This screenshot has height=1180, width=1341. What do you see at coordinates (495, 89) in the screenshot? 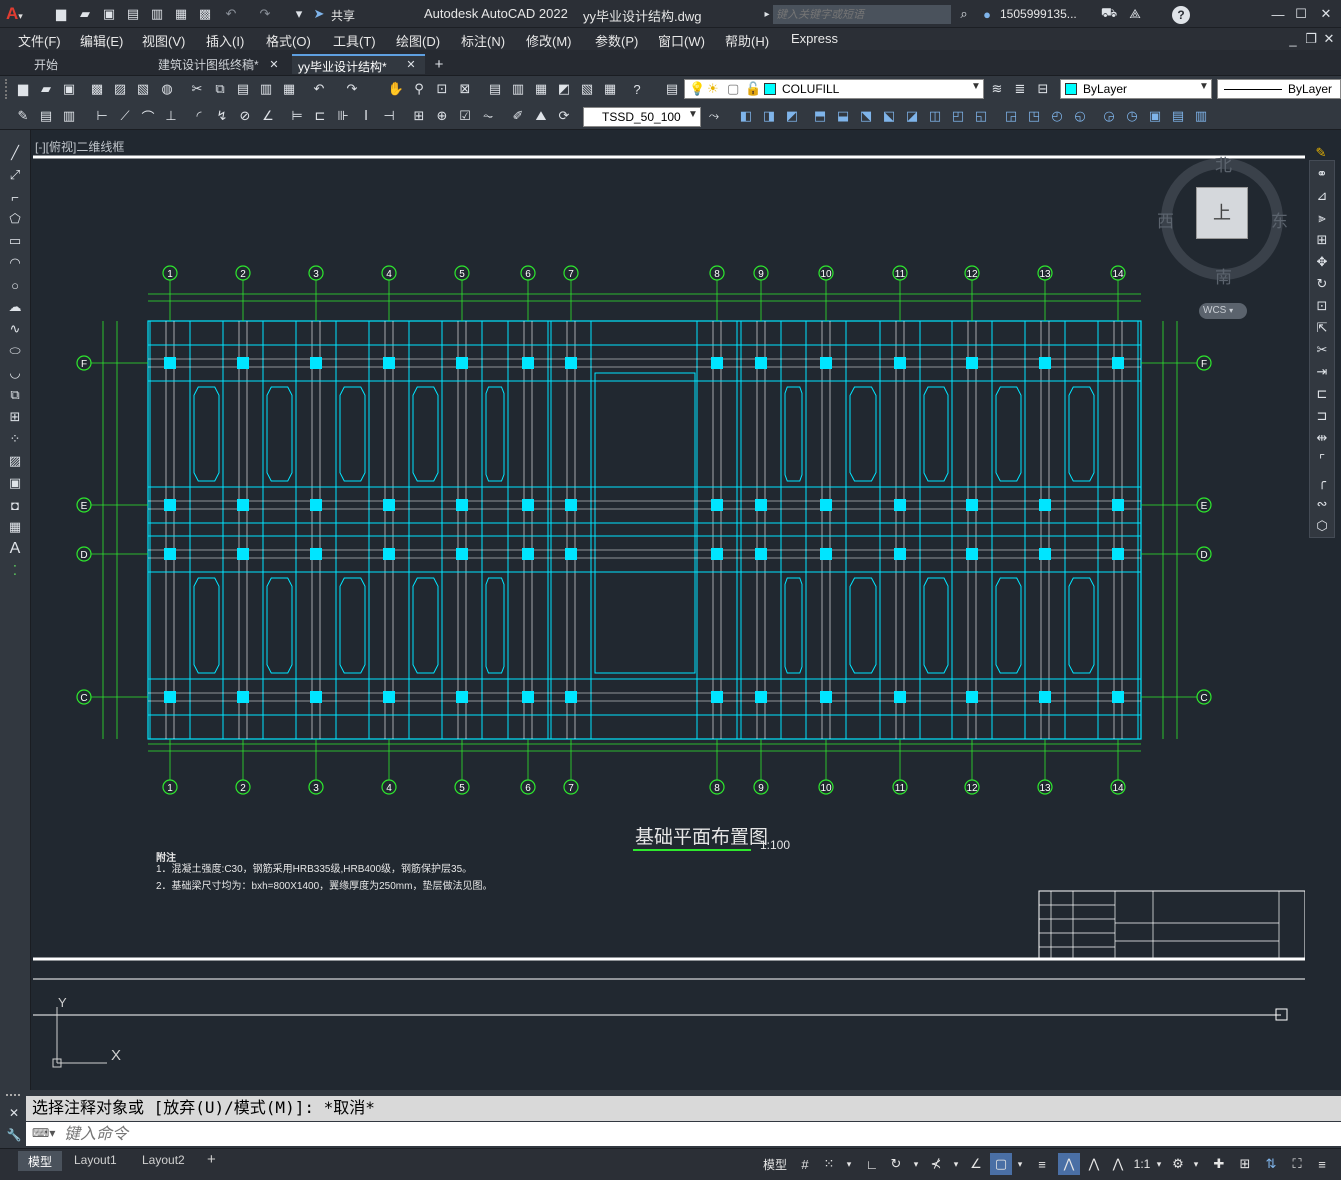
I see `properties-icon: ▤` at bounding box center [495, 89].